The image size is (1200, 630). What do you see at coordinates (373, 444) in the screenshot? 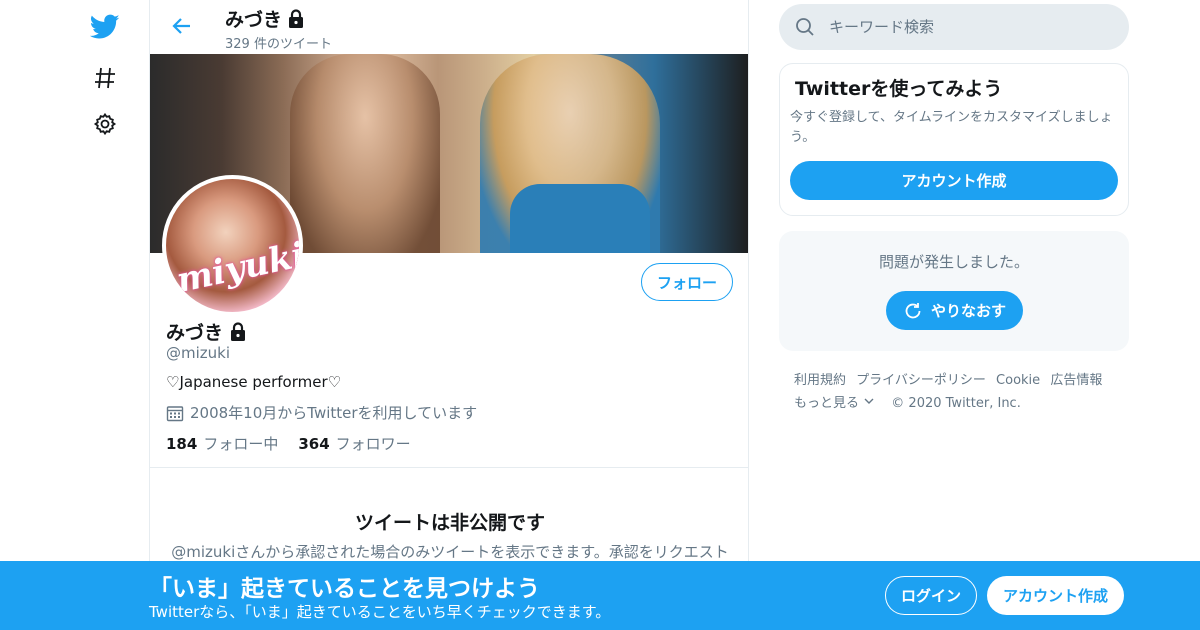
I see `followers-label: フォロワー` at bounding box center [373, 444].